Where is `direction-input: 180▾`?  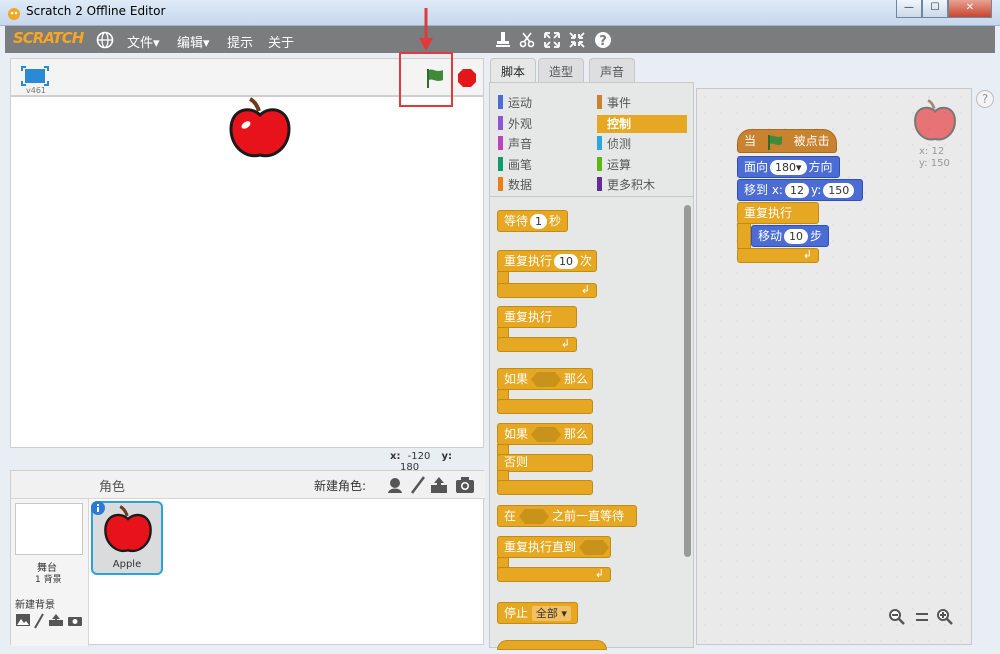 direction-input: 180▾ is located at coordinates (788, 167).